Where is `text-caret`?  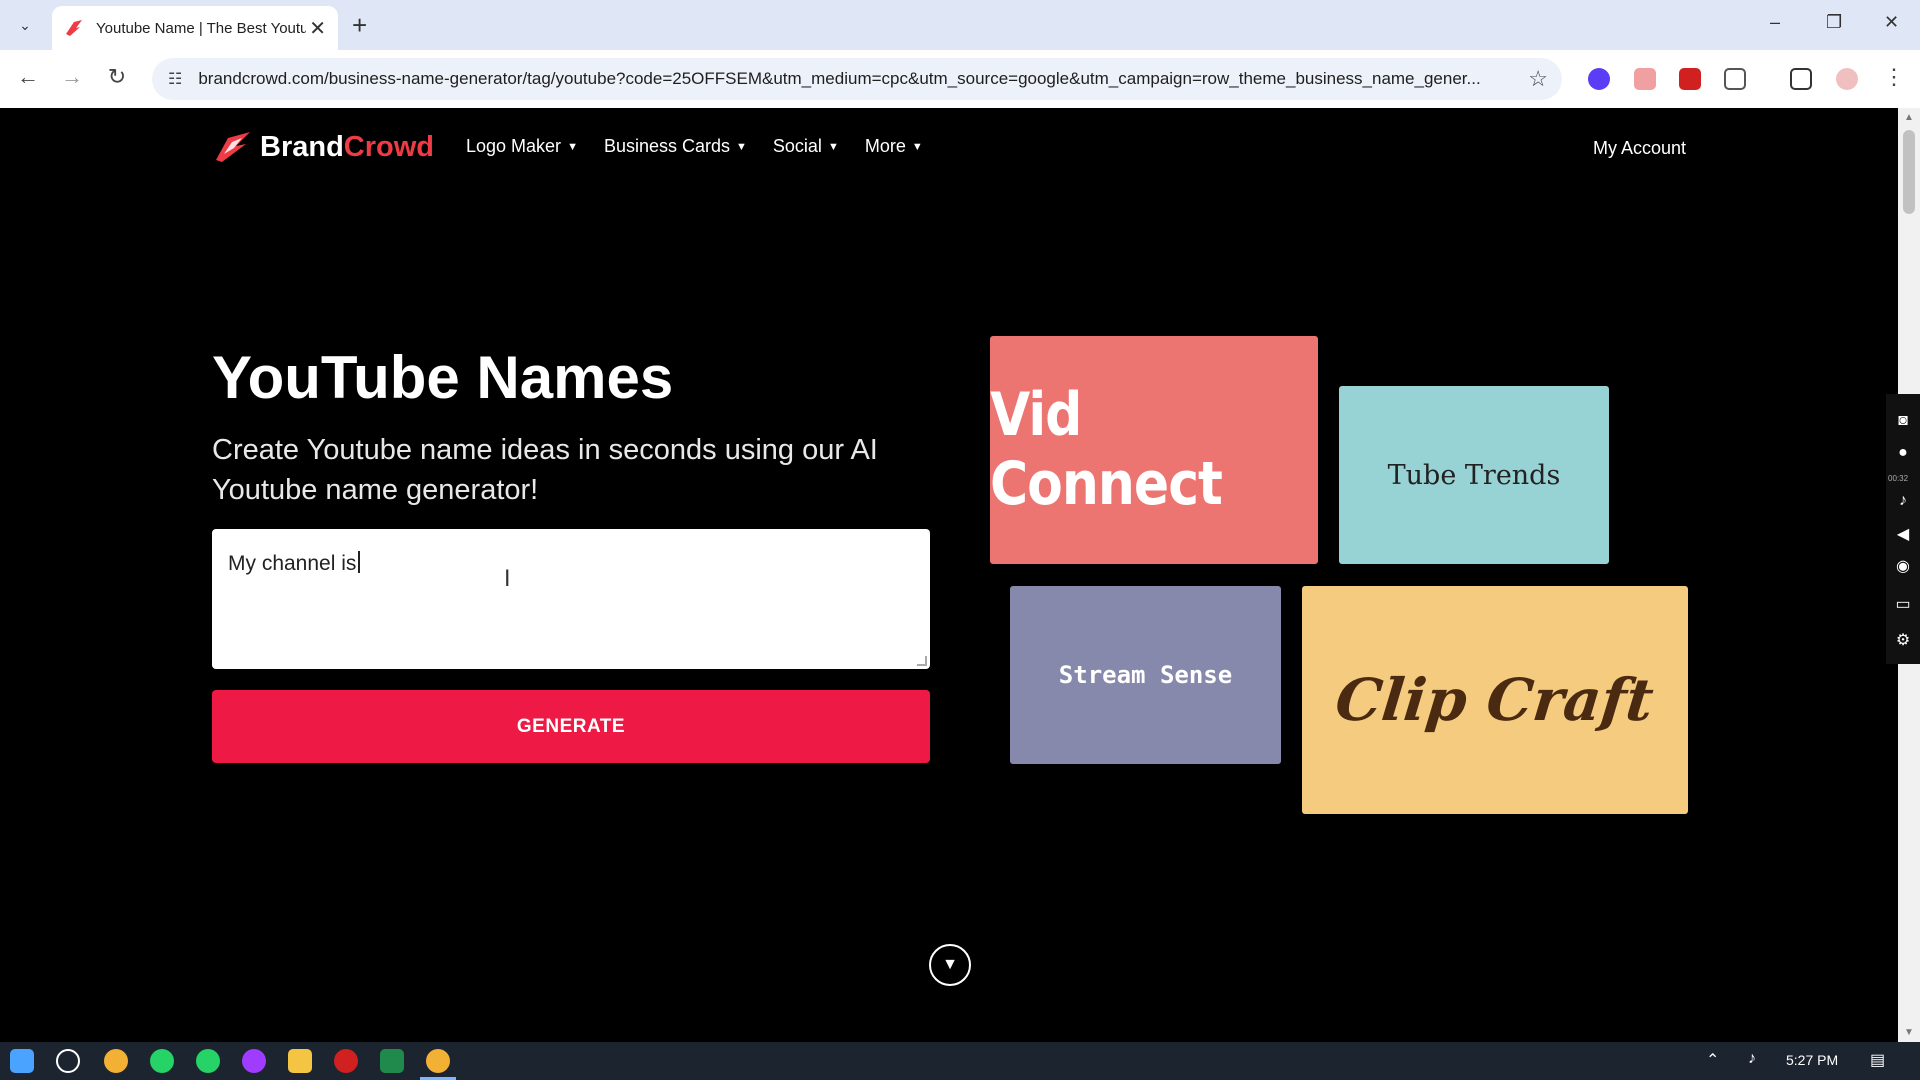 text-caret is located at coordinates (359, 562).